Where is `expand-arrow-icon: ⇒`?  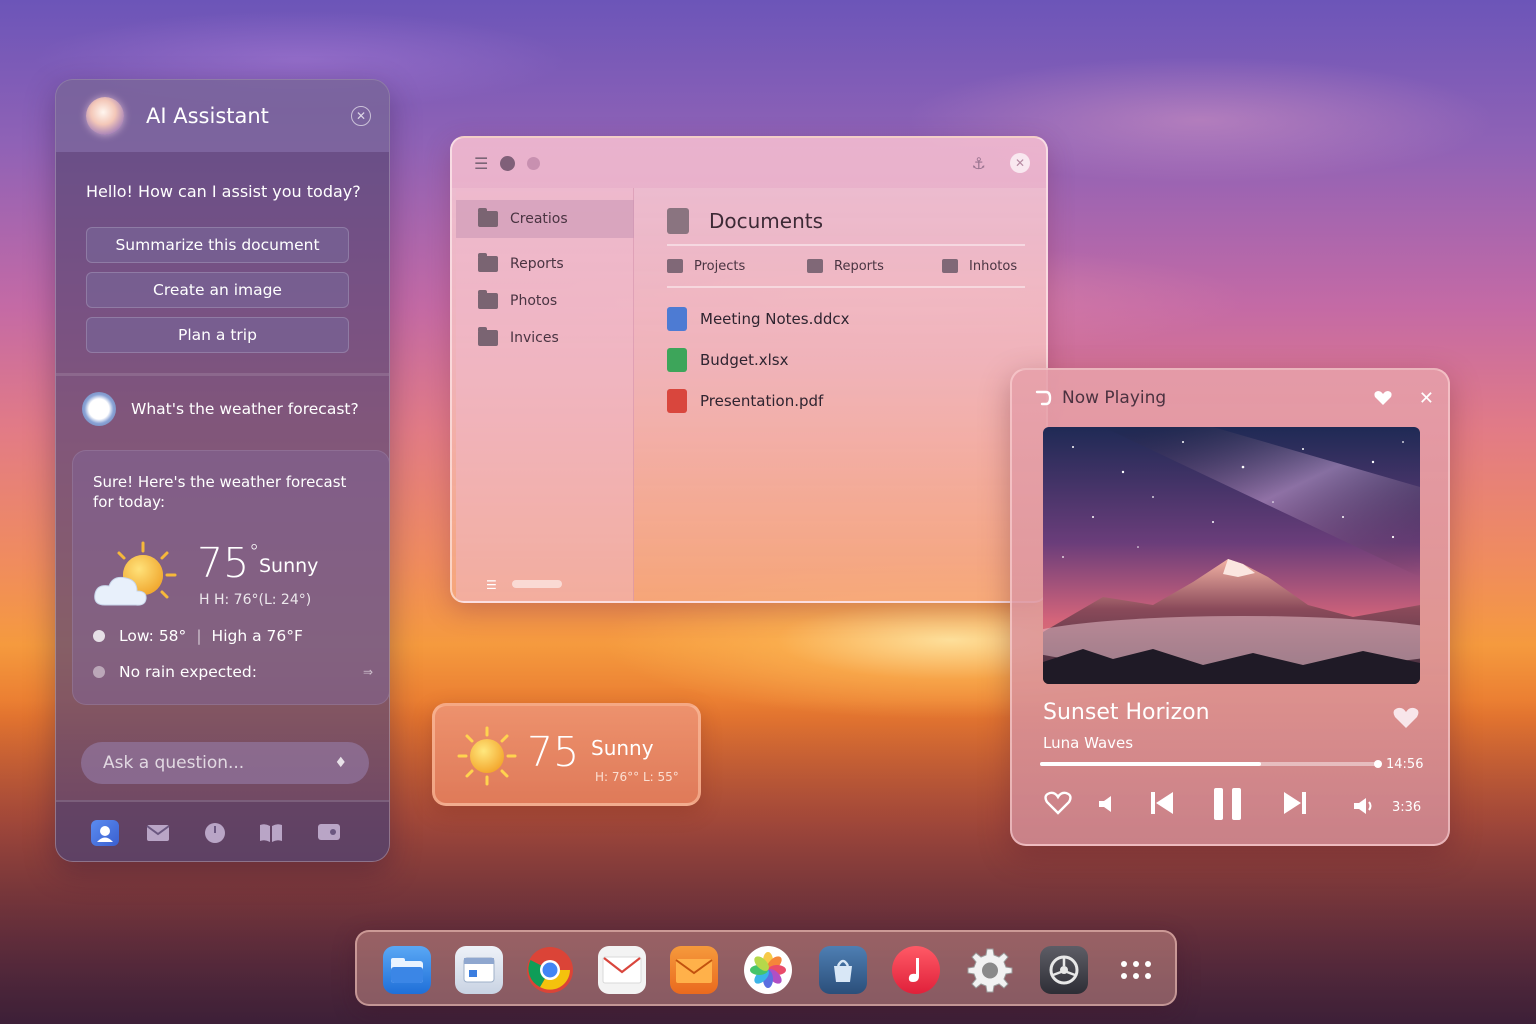
expand-arrow-icon: ⇒ is located at coordinates (368, 672).